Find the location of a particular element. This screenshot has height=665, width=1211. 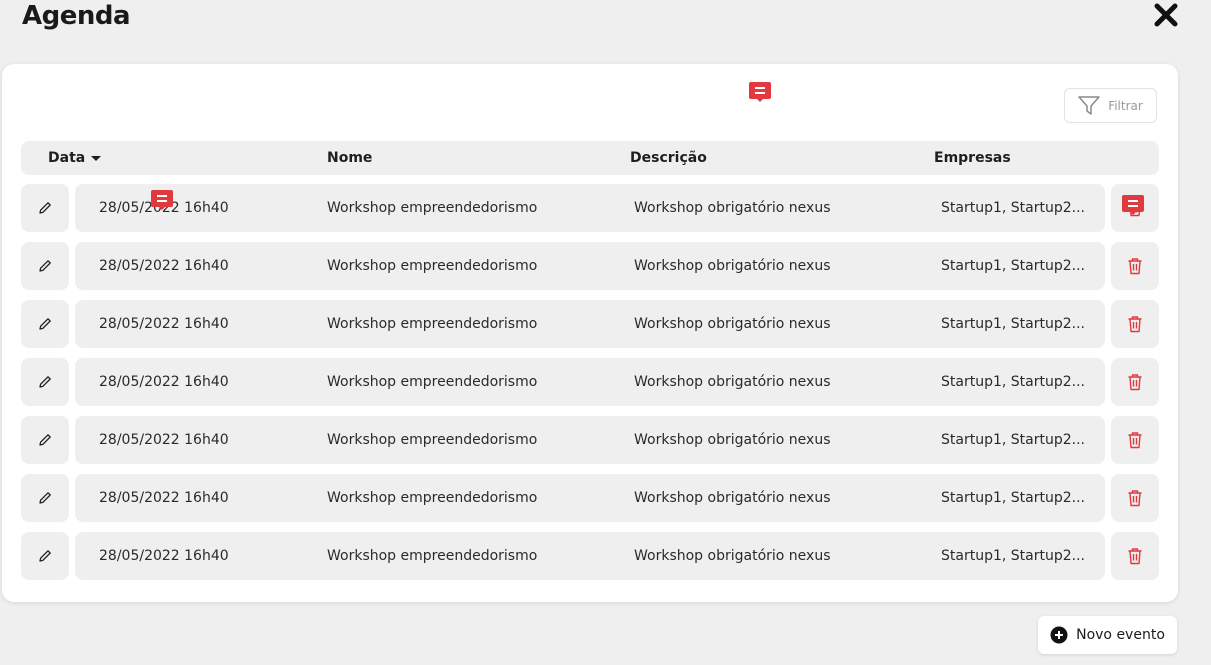

filter-button: Filtrar is located at coordinates (1110, 105).